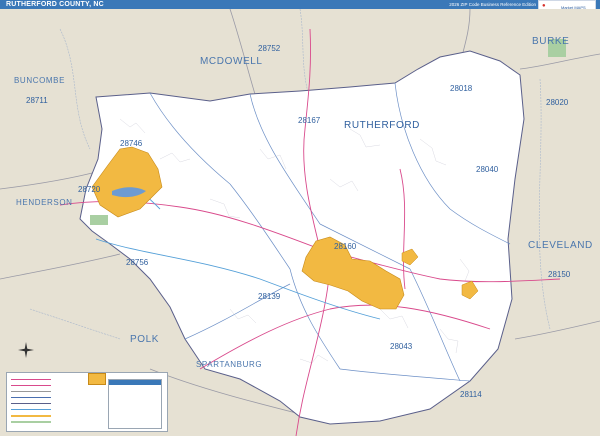 This screenshot has width=600, height=436. I want to click on zip-label: 28040, so click(487, 169).